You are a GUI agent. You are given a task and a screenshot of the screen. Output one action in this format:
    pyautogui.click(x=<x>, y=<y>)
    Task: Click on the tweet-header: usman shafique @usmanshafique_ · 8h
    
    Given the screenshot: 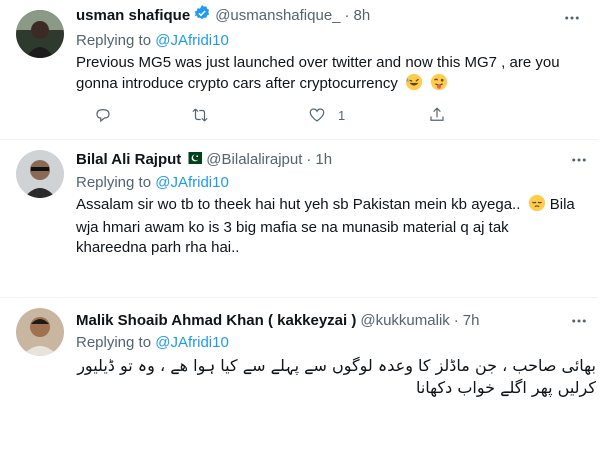 What is the action you would take?
    pyautogui.click(x=223, y=16)
    